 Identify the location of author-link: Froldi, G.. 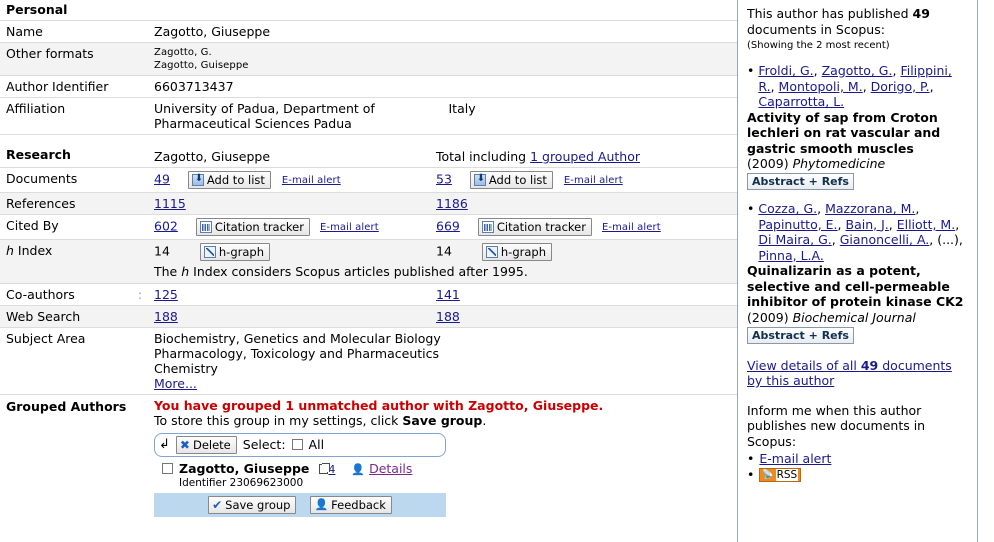
(785, 70).